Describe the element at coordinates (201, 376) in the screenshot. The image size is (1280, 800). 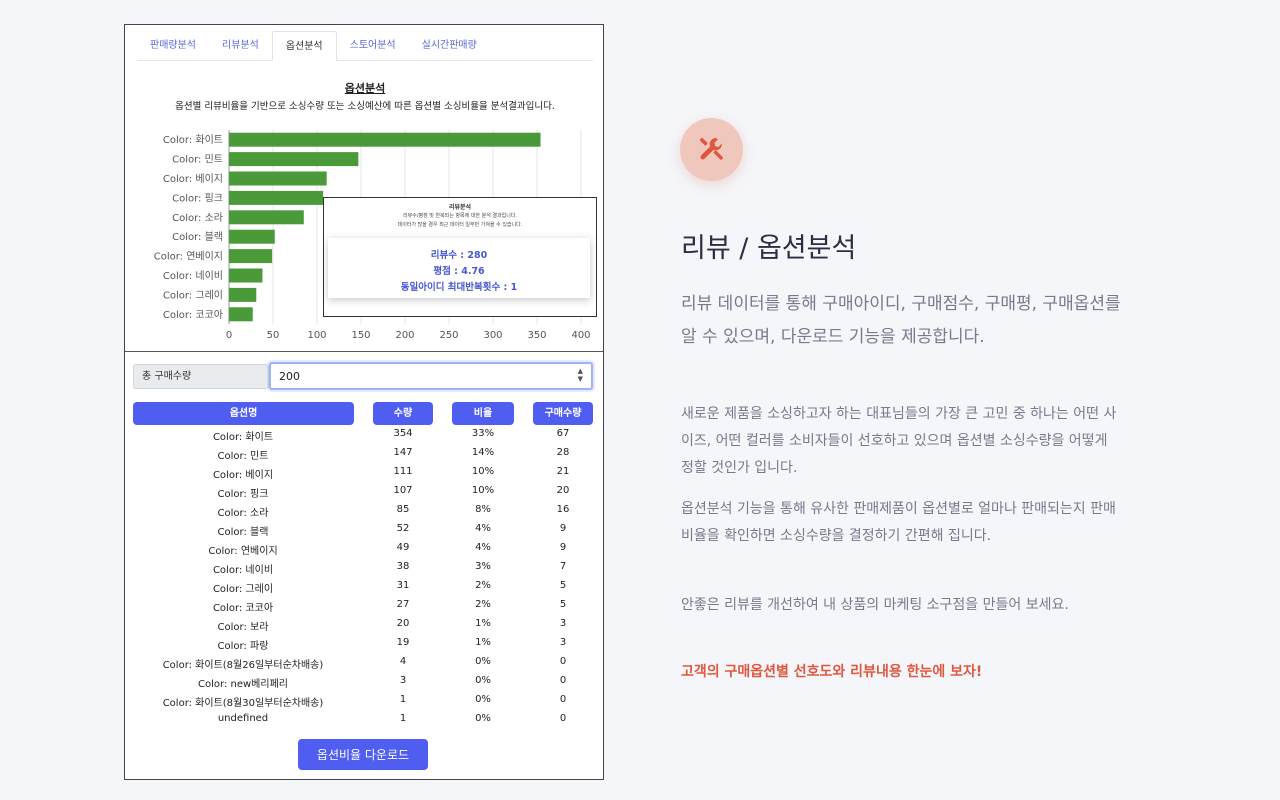
I see `total-quantity-label: 총 구매수량` at that location.